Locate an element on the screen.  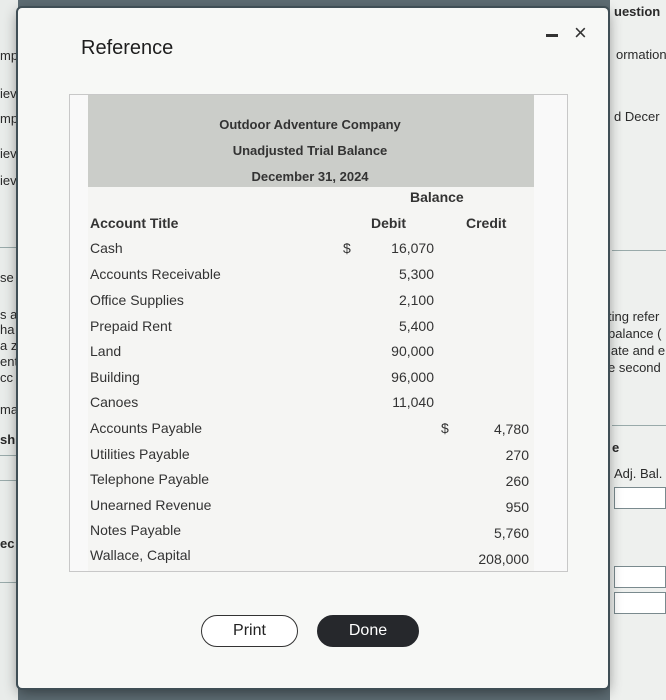
debit-header: Debit is located at coordinates (388, 223).